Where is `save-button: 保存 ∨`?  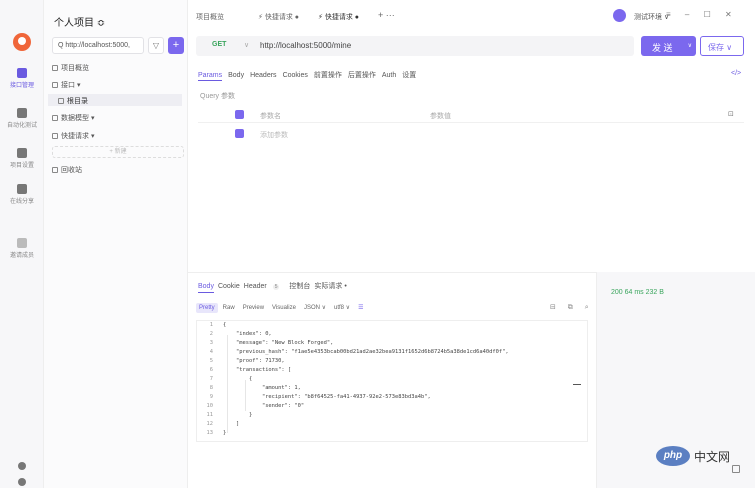
save-button: 保存 ∨ is located at coordinates (722, 46).